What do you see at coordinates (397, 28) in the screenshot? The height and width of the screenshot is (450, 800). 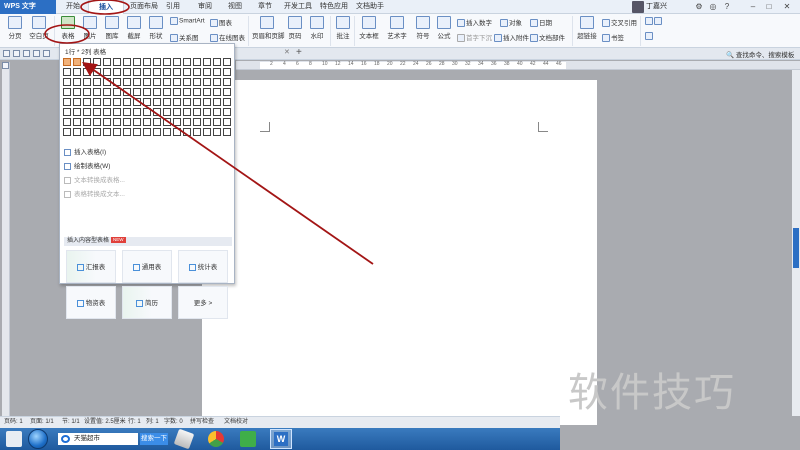 I see `wordart-button: 艺术字` at bounding box center [397, 28].